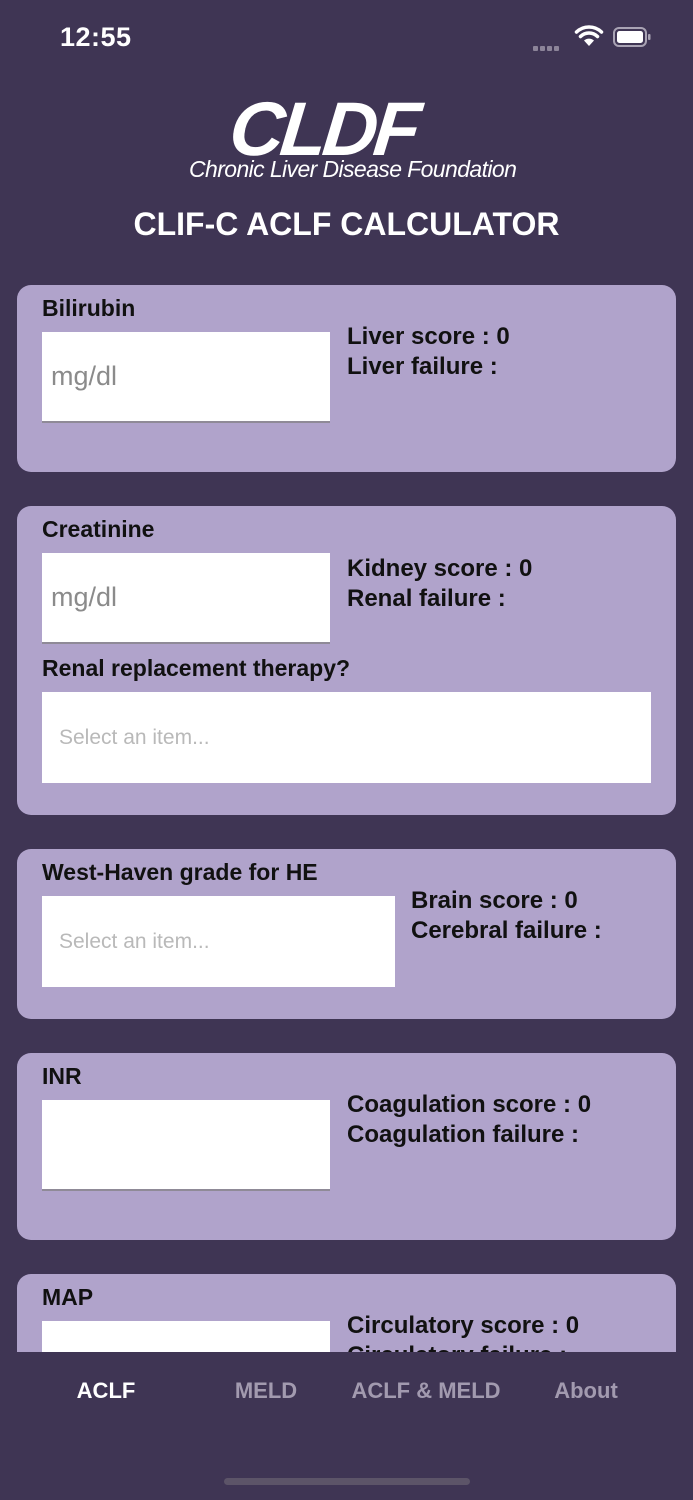  I want to click on cldf-logo: CLDF Chronic Liver Disease Foundation, so click(348, 137).